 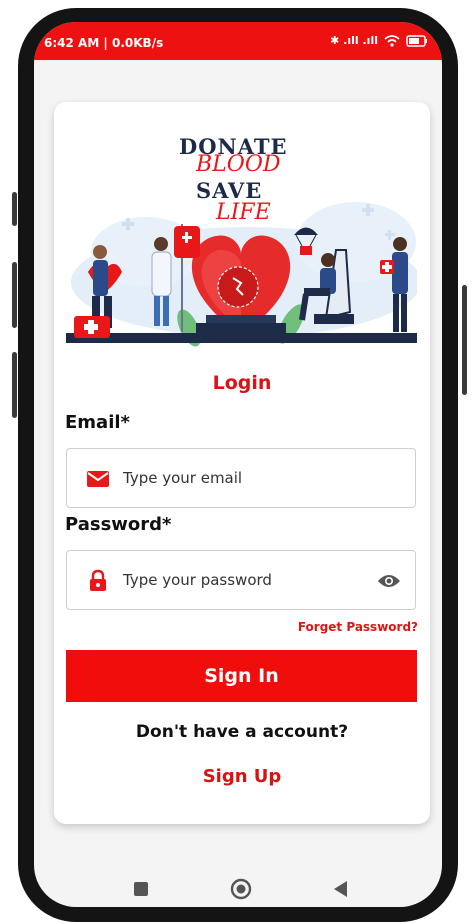 What do you see at coordinates (416, 40) in the screenshot?
I see `battery-icon` at bounding box center [416, 40].